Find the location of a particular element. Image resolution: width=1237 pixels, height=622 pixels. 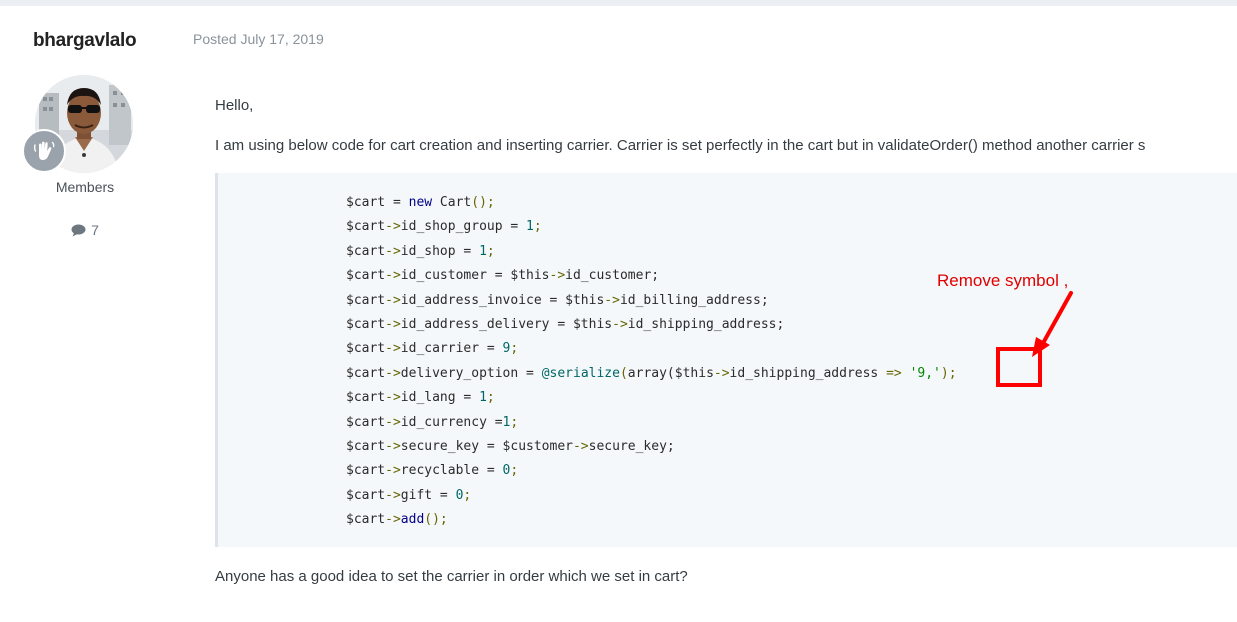

code-line: $cart->gift = 0; is located at coordinates (651, 496).